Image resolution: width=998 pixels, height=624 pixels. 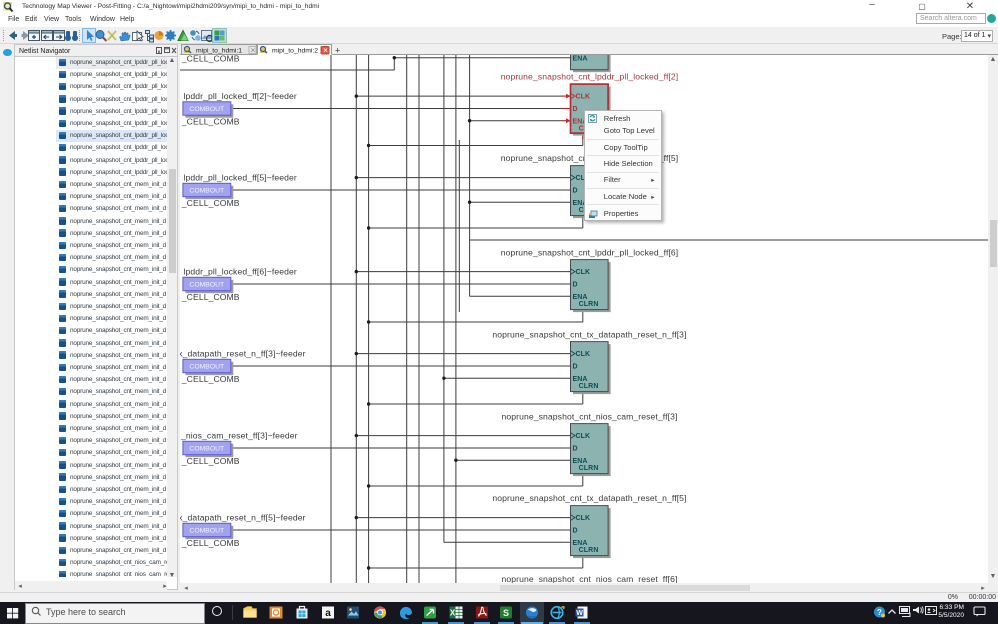 What do you see at coordinates (243, 354) in the screenshot?
I see `svg-text:x_datapath_reset_n_ff[3]~feede: x_datapath_reset_n_ff[3]~feeder` at bounding box center [243, 354].